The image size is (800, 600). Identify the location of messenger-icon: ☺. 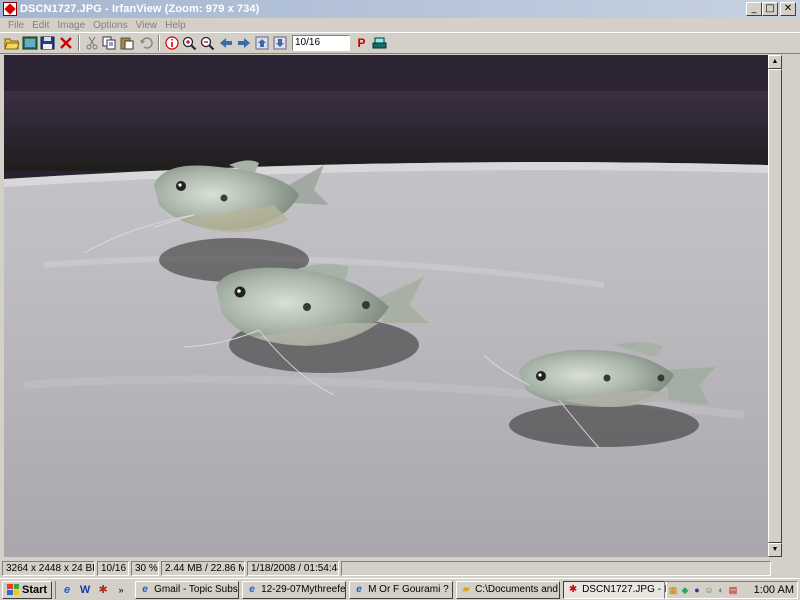
(709, 590).